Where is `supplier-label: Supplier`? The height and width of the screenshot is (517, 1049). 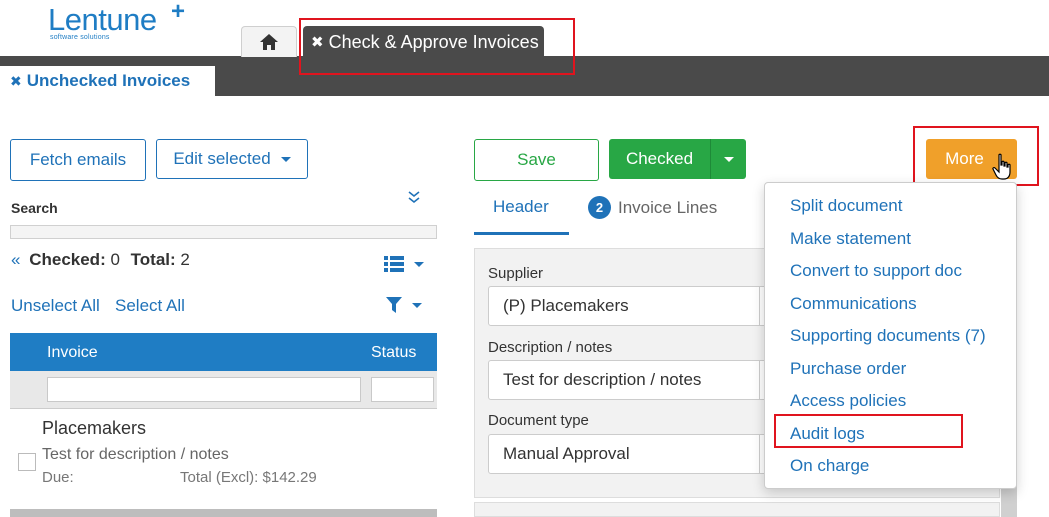 supplier-label: Supplier is located at coordinates (516, 273).